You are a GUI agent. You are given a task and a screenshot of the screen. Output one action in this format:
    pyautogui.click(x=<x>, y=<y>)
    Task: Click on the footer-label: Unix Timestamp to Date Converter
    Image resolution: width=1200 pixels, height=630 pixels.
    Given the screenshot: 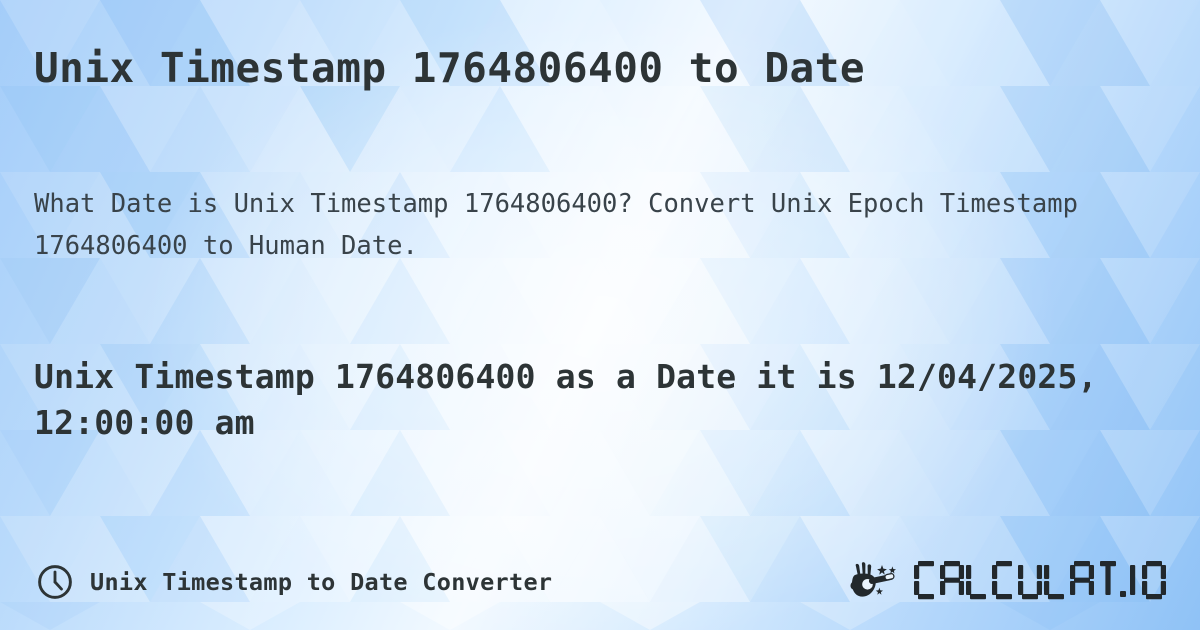 What is the action you would take?
    pyautogui.click(x=321, y=582)
    